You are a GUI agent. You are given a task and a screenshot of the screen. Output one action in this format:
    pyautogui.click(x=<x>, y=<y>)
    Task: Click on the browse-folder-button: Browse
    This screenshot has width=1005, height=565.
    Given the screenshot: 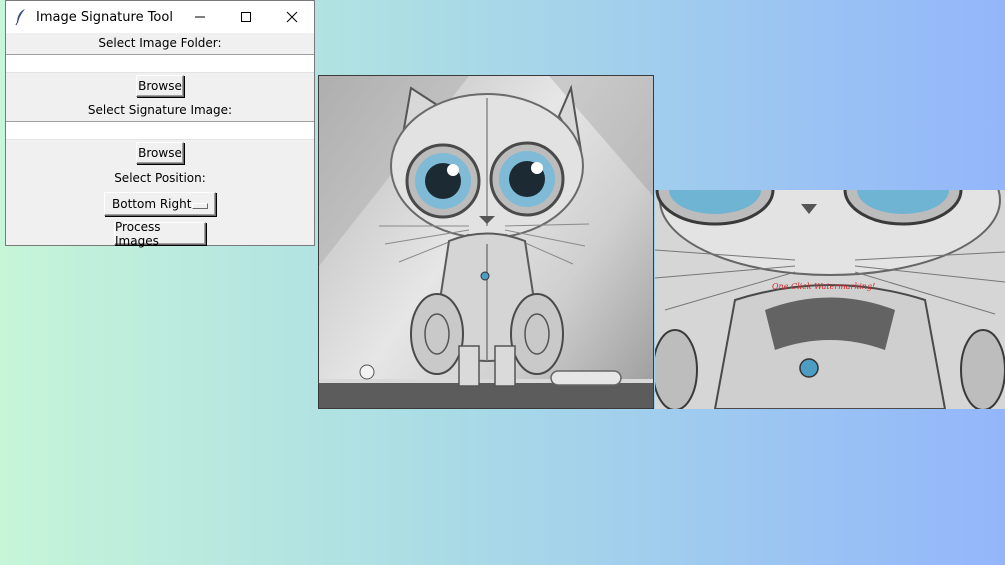 What is the action you would take?
    pyautogui.click(x=160, y=86)
    